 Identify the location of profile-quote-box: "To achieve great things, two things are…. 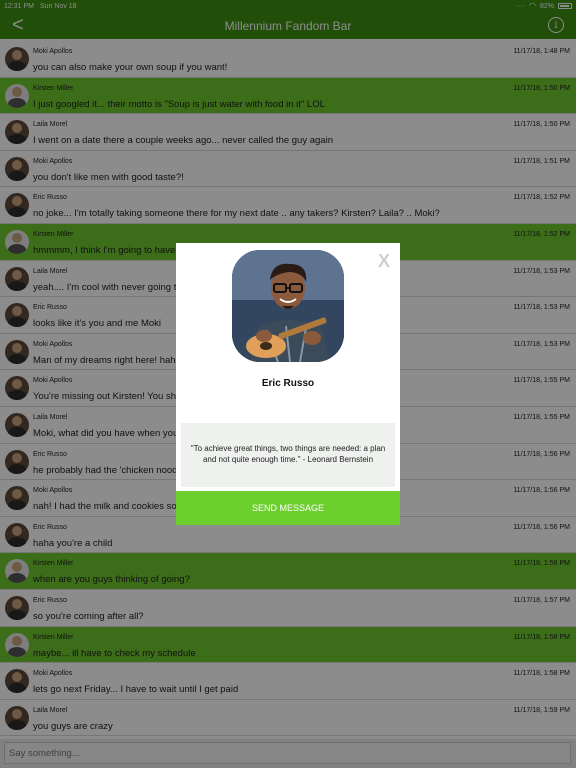
(288, 455).